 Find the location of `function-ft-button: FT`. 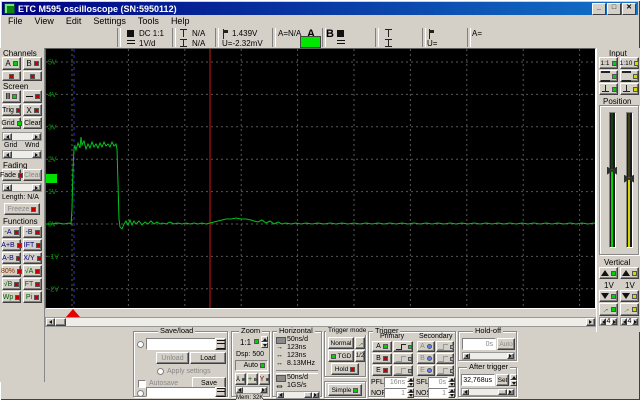

function-ft-button: FT is located at coordinates (32, 284).